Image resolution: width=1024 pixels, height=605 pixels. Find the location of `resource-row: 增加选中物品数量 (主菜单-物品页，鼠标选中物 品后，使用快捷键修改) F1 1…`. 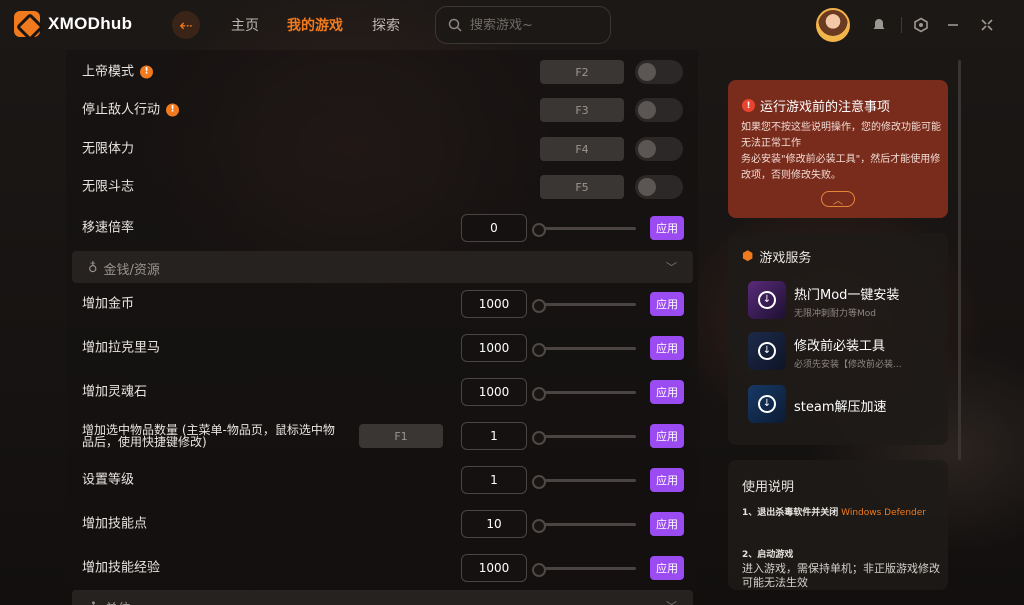

resource-row: 增加选中物品数量 (主菜单-物品页，鼠标选中物 品后，使用快捷键修改) F1 1… is located at coordinates (382, 436).